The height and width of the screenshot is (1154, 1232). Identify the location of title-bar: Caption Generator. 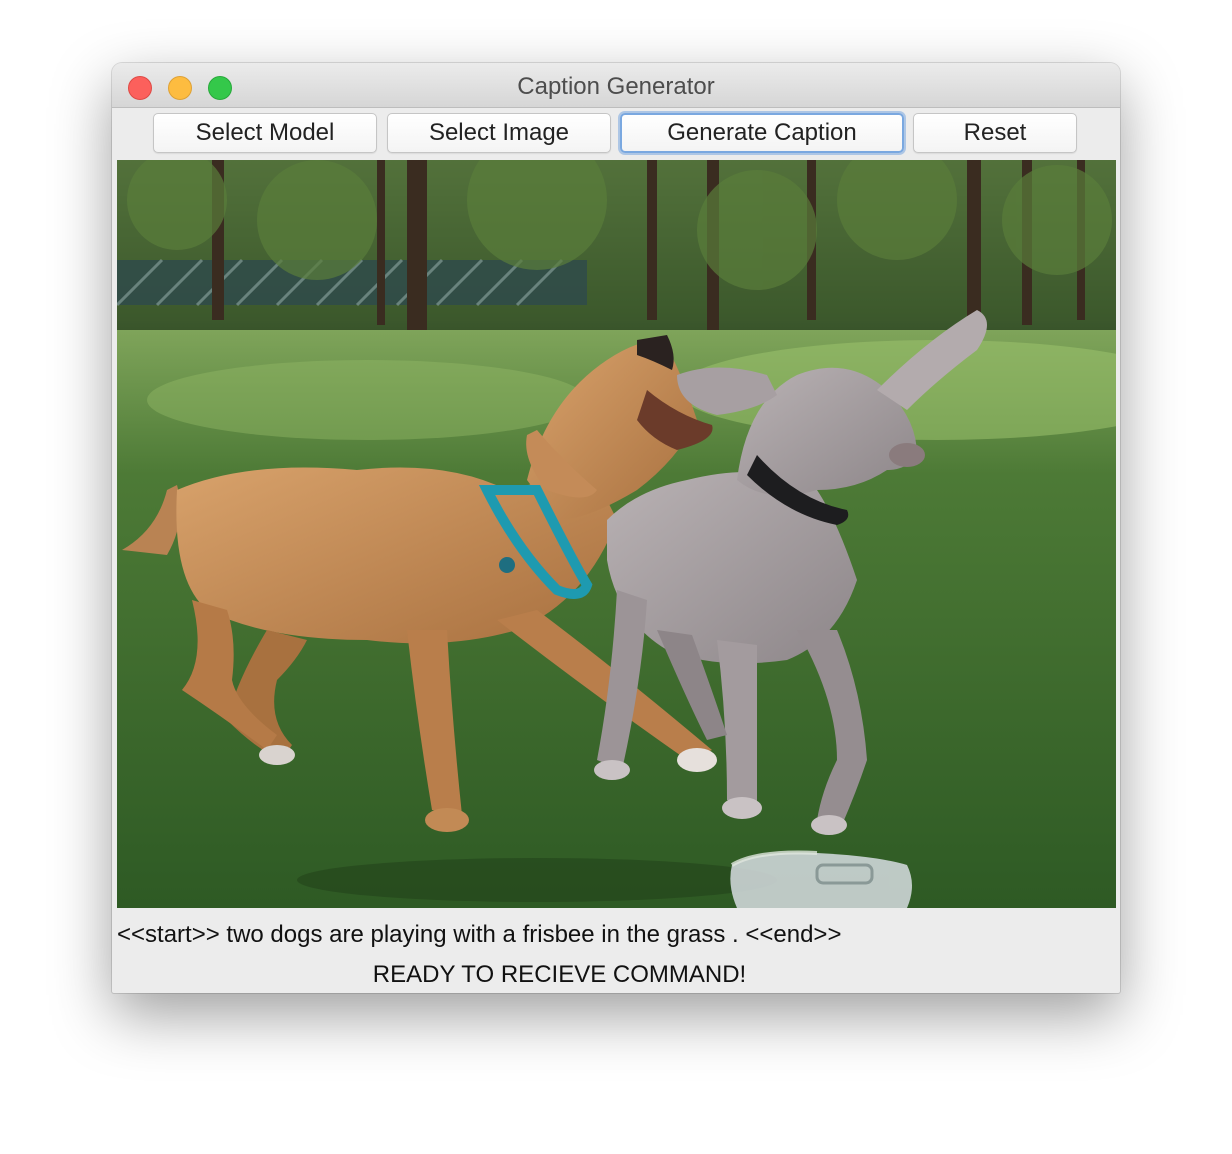
(616, 85).